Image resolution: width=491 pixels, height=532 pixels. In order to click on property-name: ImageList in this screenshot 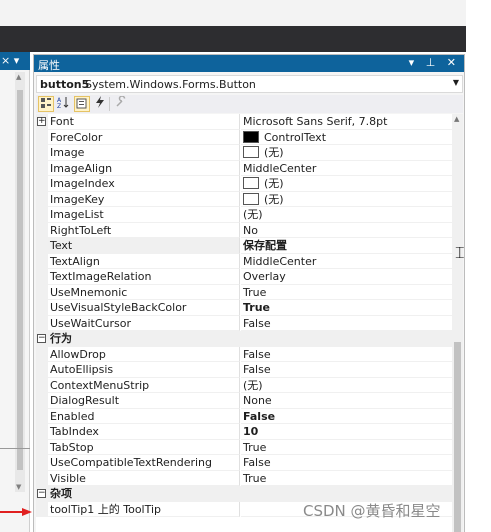, I will do `click(144, 215)`.